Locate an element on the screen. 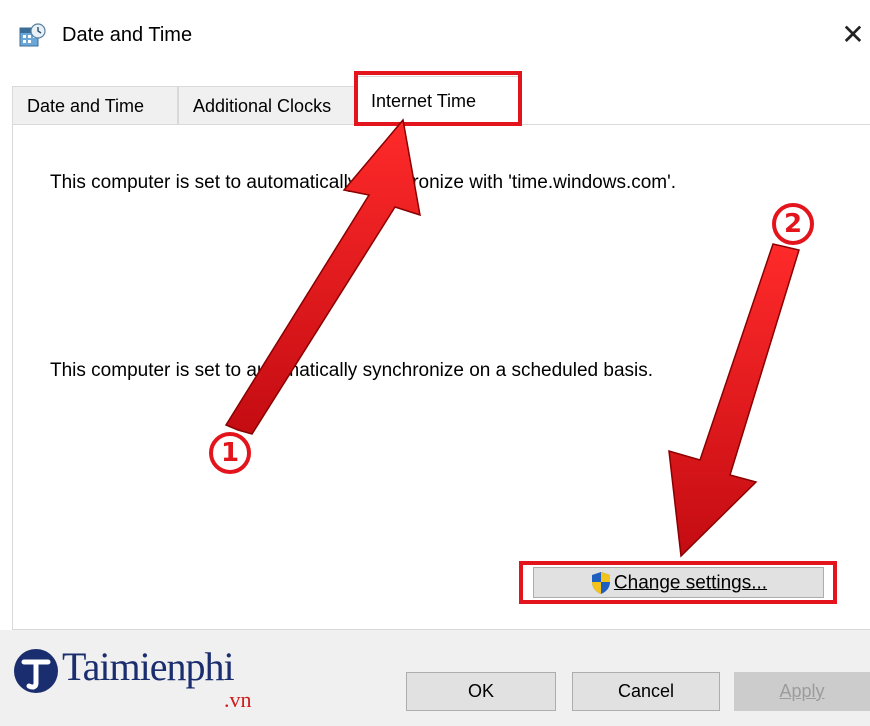 This screenshot has width=870, height=726. watermark-logo: Taimienphi .vn is located at coordinates (152, 679).